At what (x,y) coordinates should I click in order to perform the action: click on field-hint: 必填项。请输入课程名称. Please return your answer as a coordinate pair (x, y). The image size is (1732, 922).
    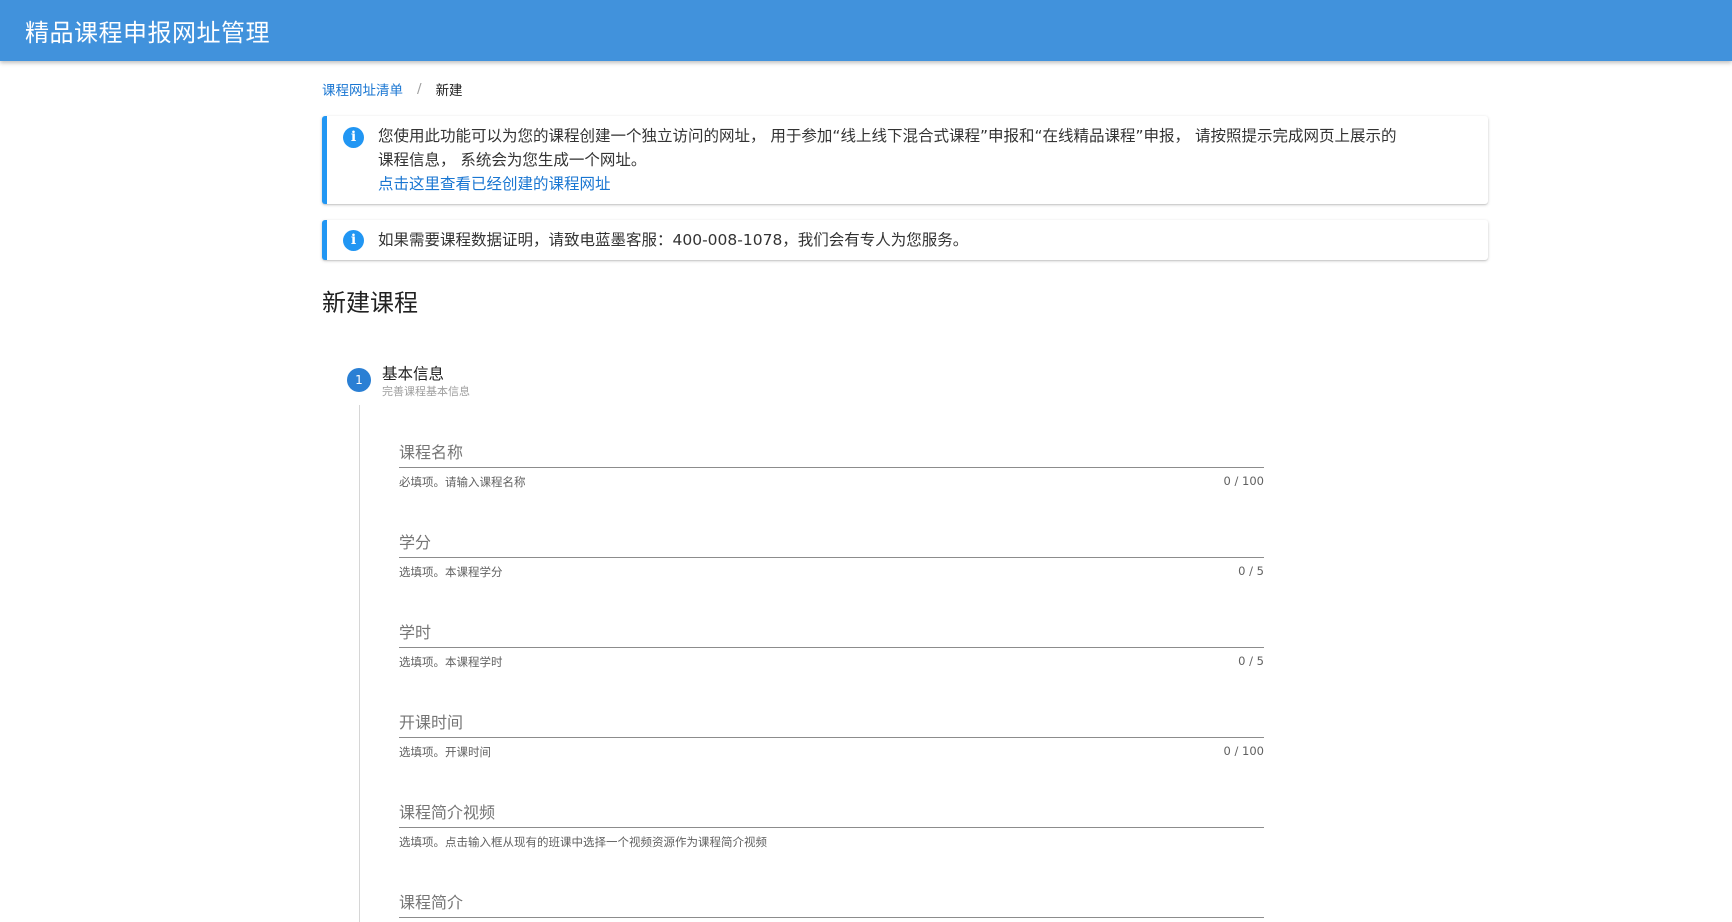
    Looking at the image, I should click on (462, 482).